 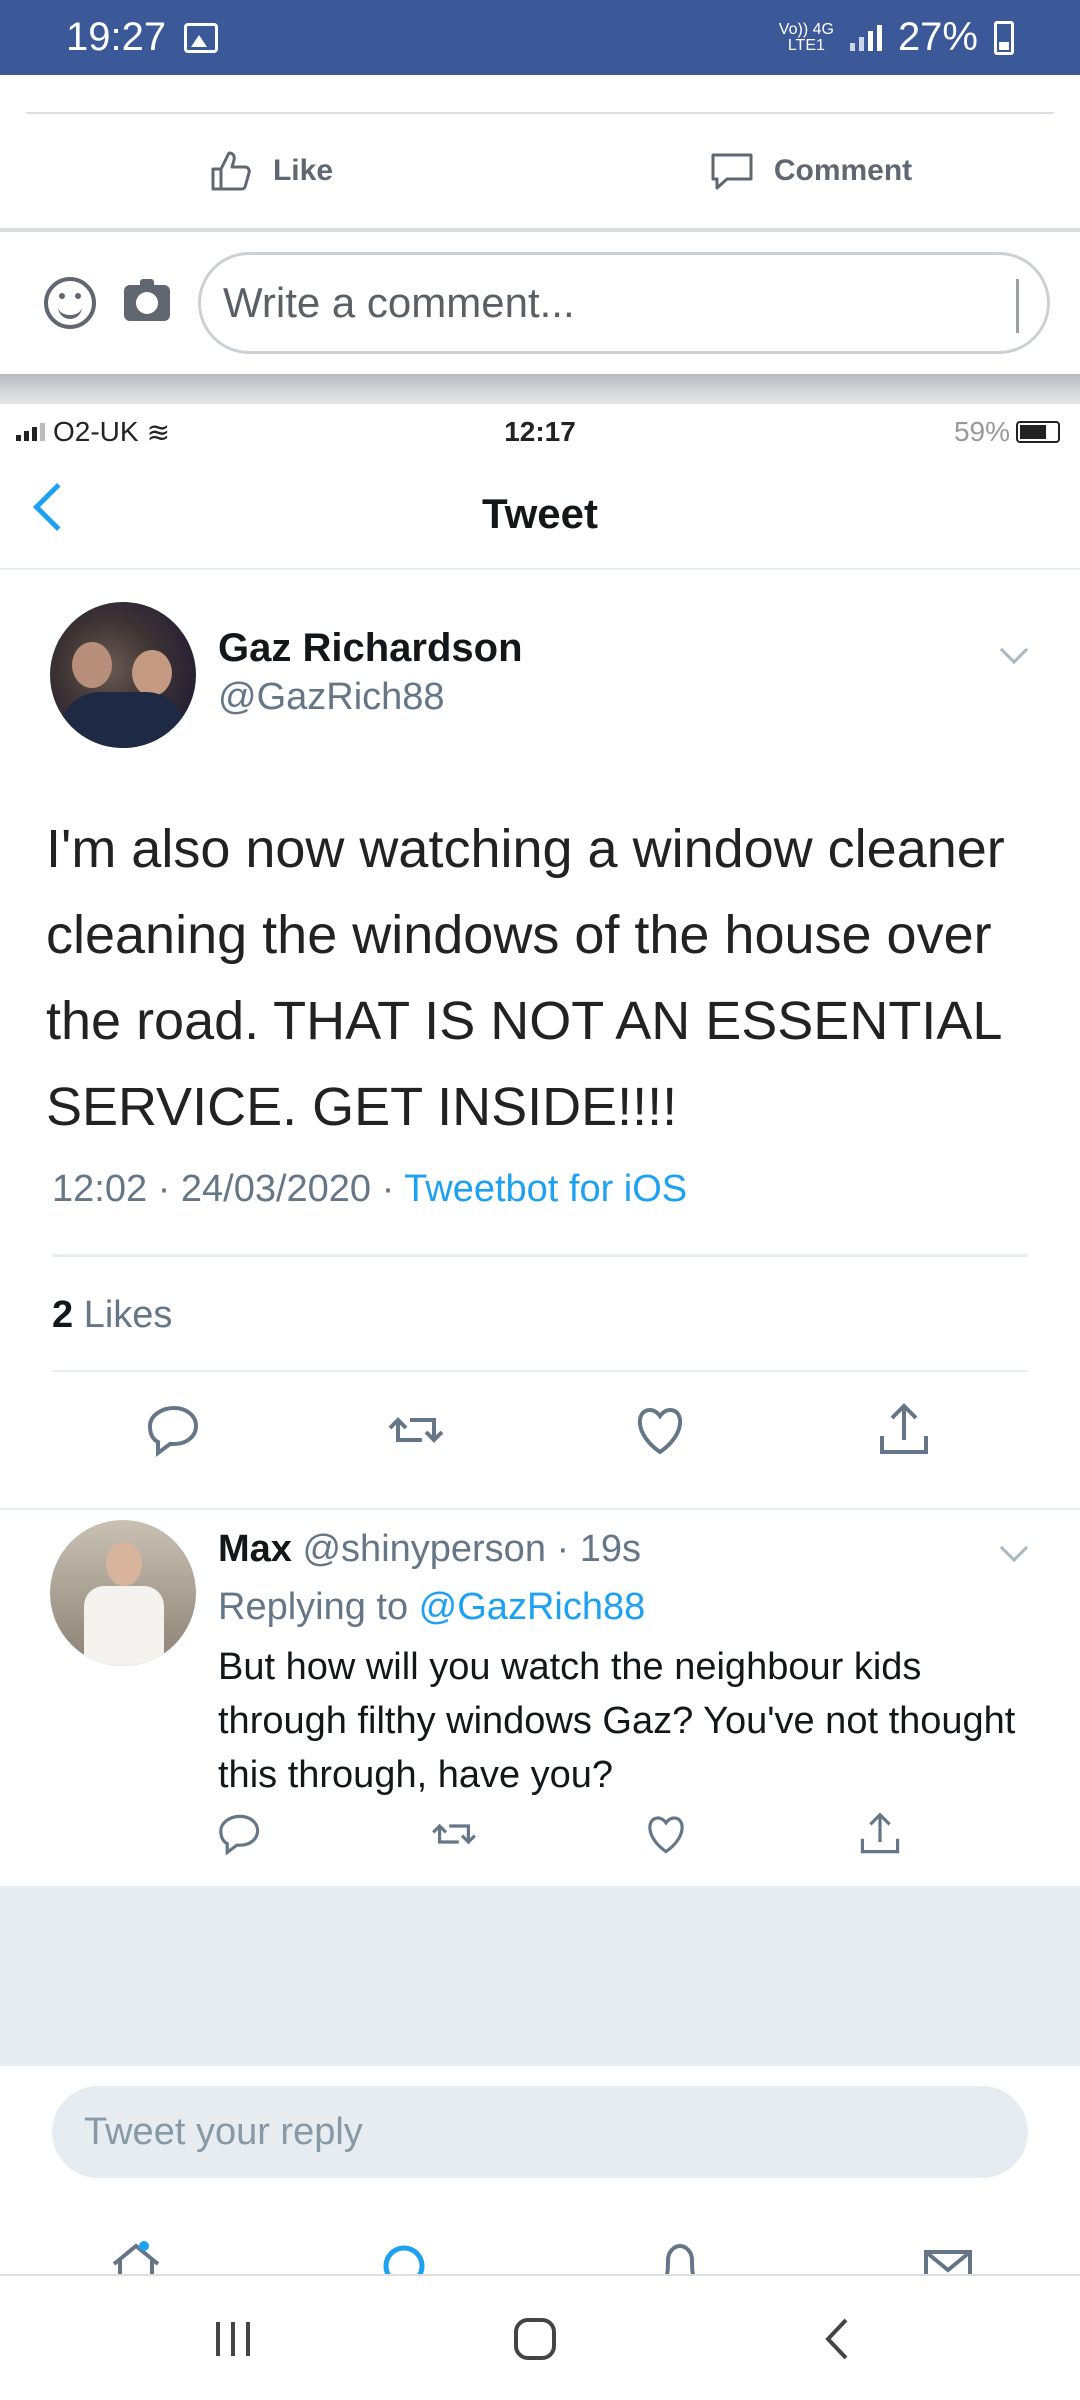 I want to click on tweet-header: Tweet, so click(x=540, y=515).